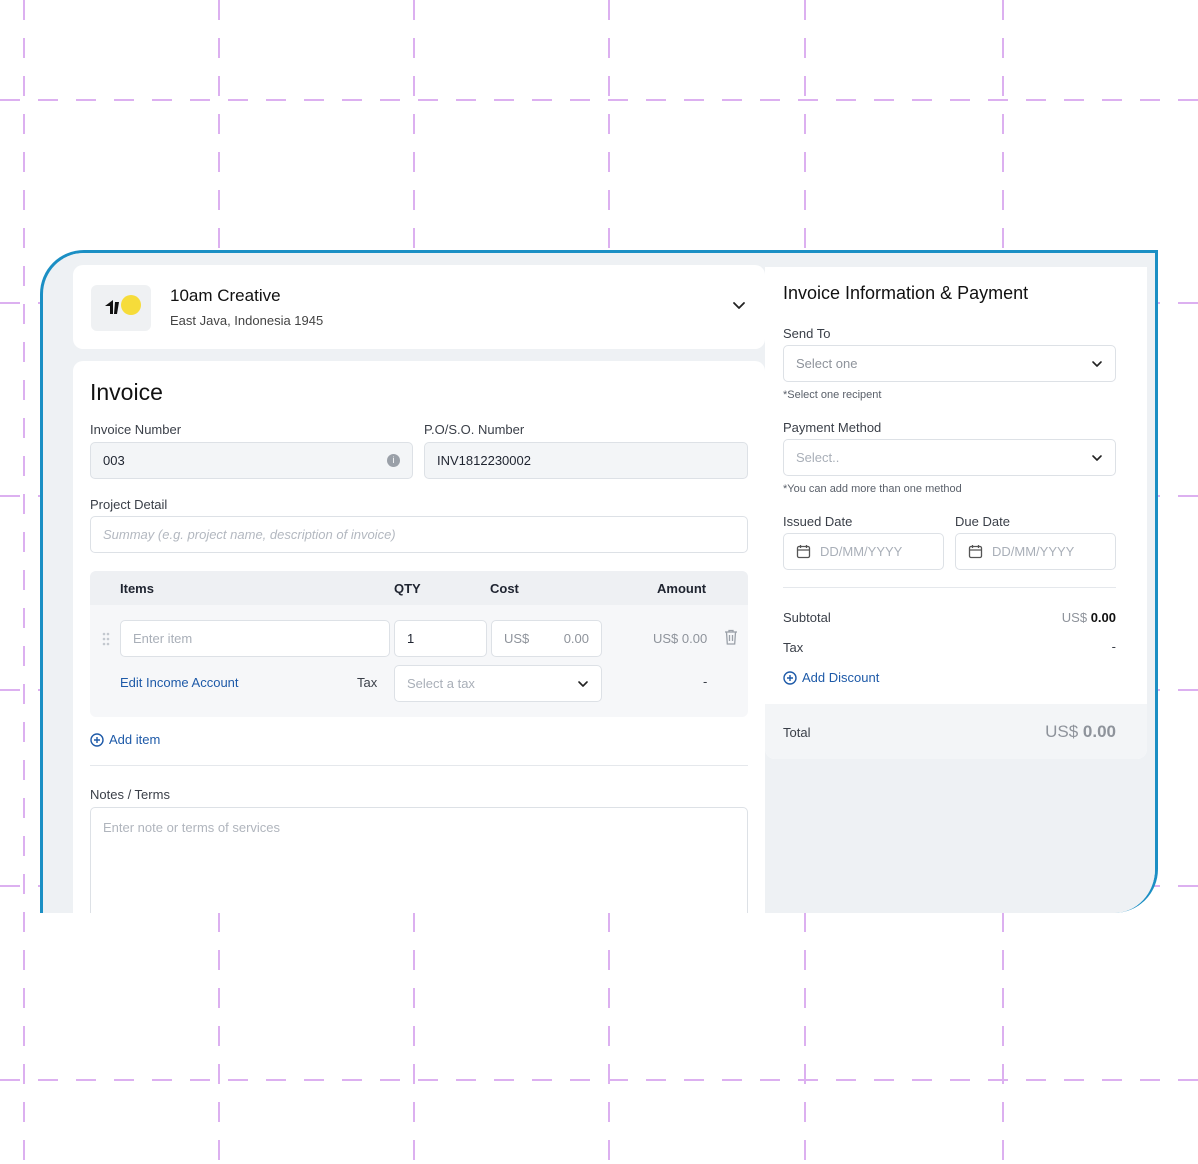 The width and height of the screenshot is (1198, 1164). What do you see at coordinates (419, 860) in the screenshot?
I see `notes-textarea: Enter note or terms of services` at bounding box center [419, 860].